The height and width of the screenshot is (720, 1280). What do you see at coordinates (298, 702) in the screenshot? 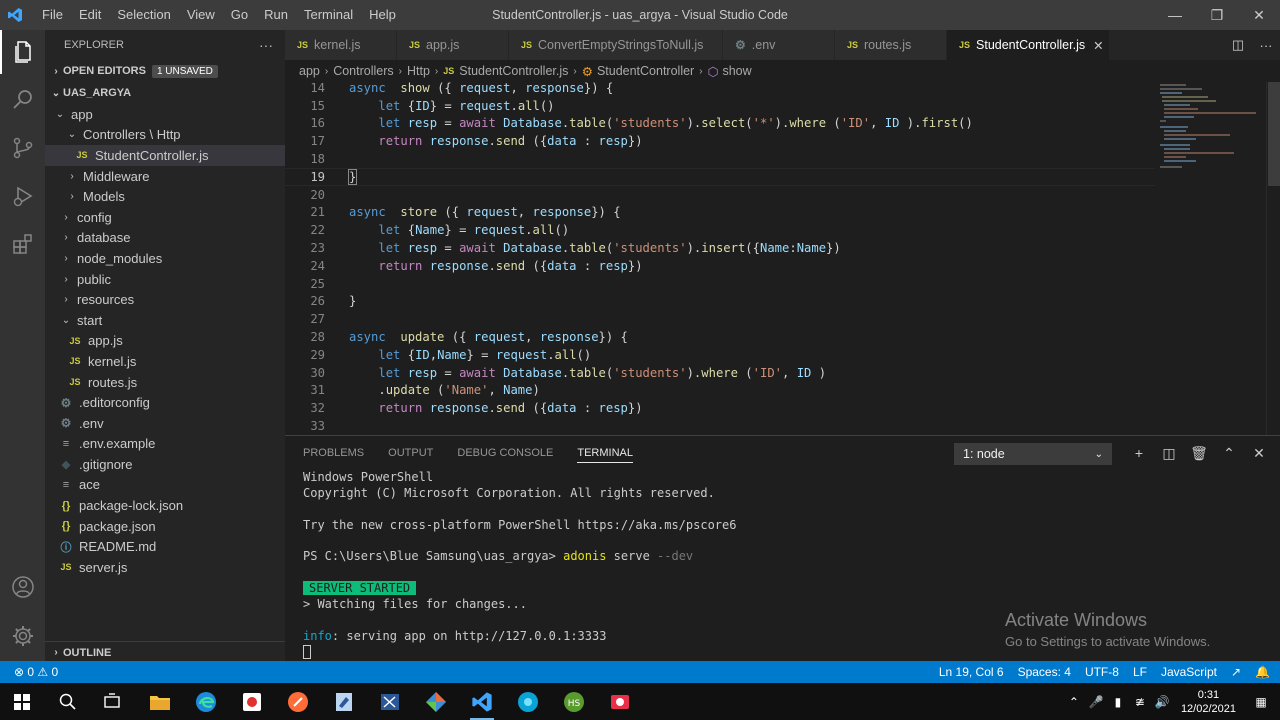
I see `postman-icon` at bounding box center [298, 702].